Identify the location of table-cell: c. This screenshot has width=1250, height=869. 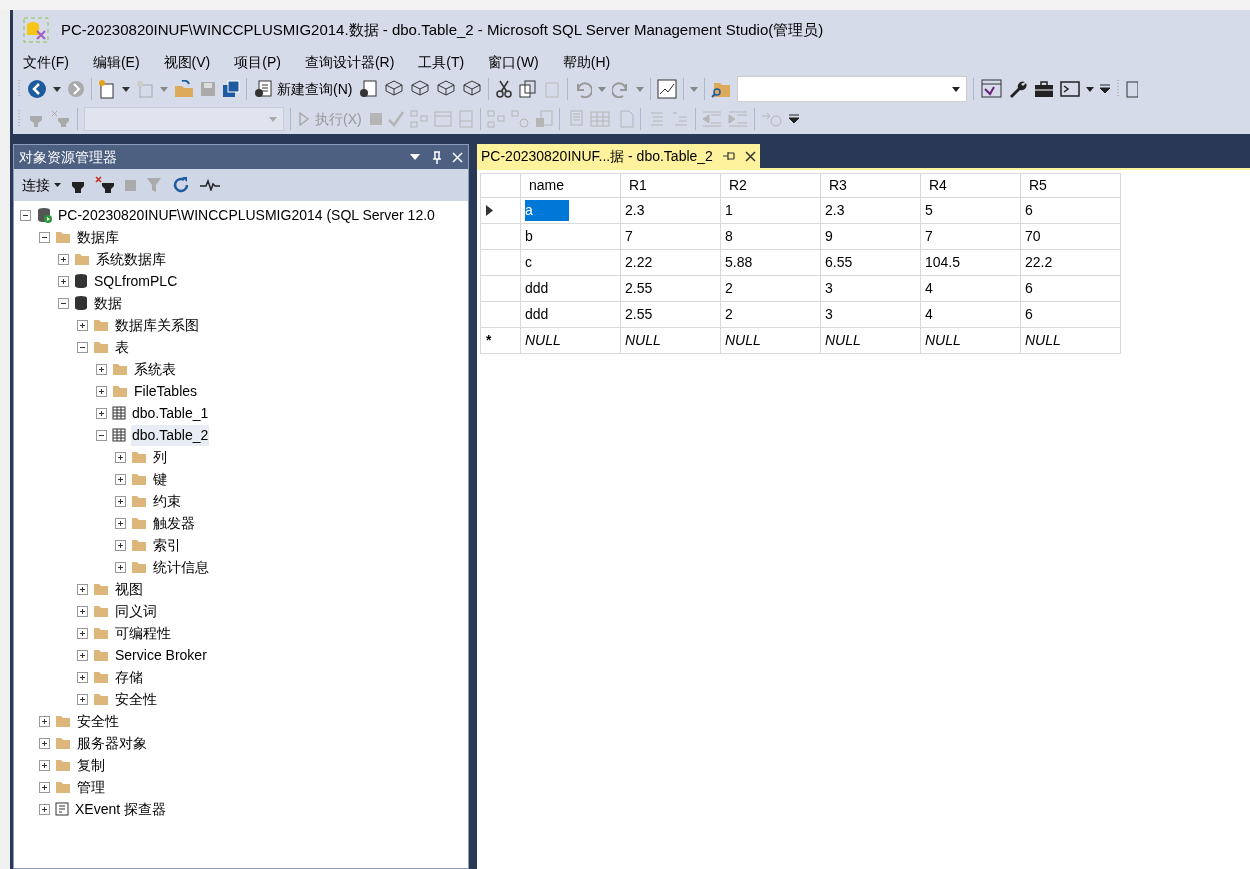
(528, 262).